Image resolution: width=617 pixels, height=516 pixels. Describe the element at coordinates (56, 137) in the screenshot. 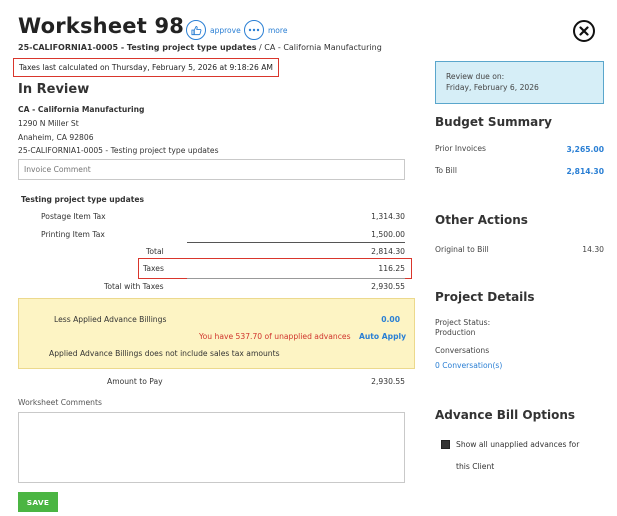

I see `client-address-line2: Anaheim, CA 92806` at that location.